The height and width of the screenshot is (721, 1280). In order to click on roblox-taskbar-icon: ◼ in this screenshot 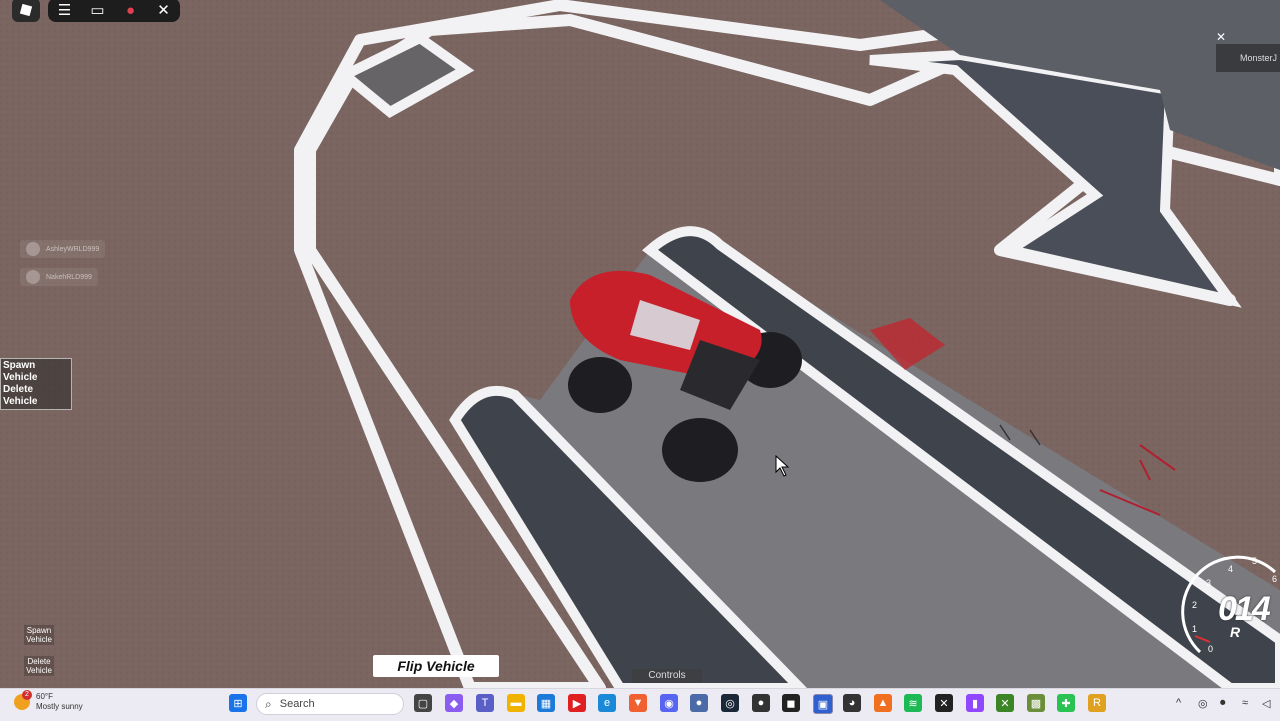, I will do `click(791, 703)`.